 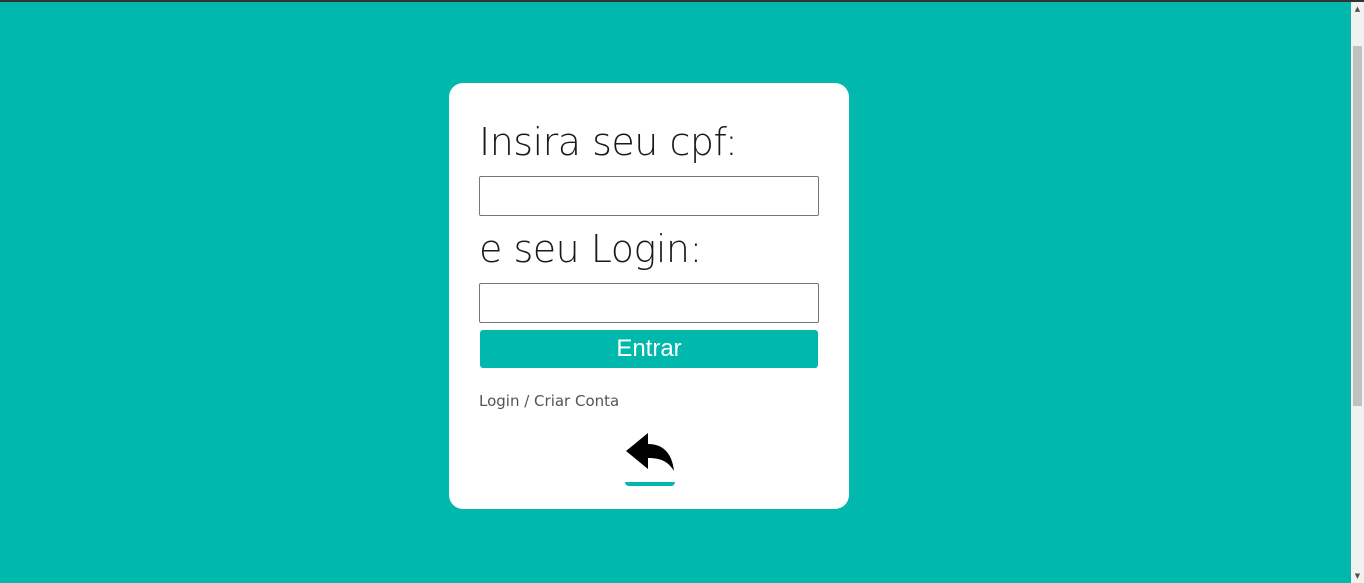 What do you see at coordinates (1357, 576) in the screenshot?
I see `scroll-down-arrow-icon: ▼` at bounding box center [1357, 576].